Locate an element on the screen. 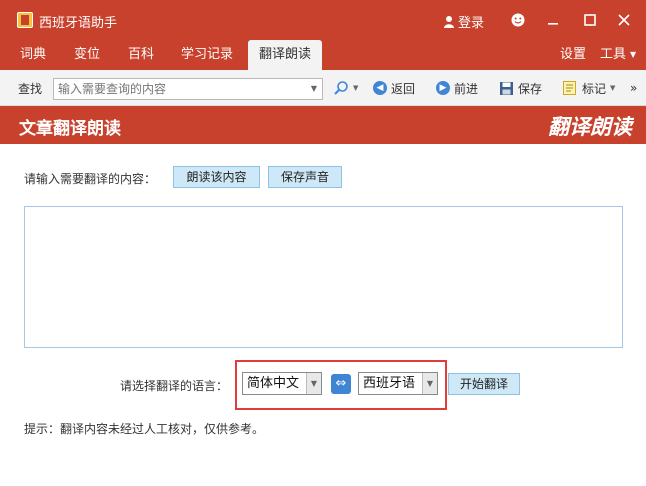  forward-label: 前进 is located at coordinates (466, 88).